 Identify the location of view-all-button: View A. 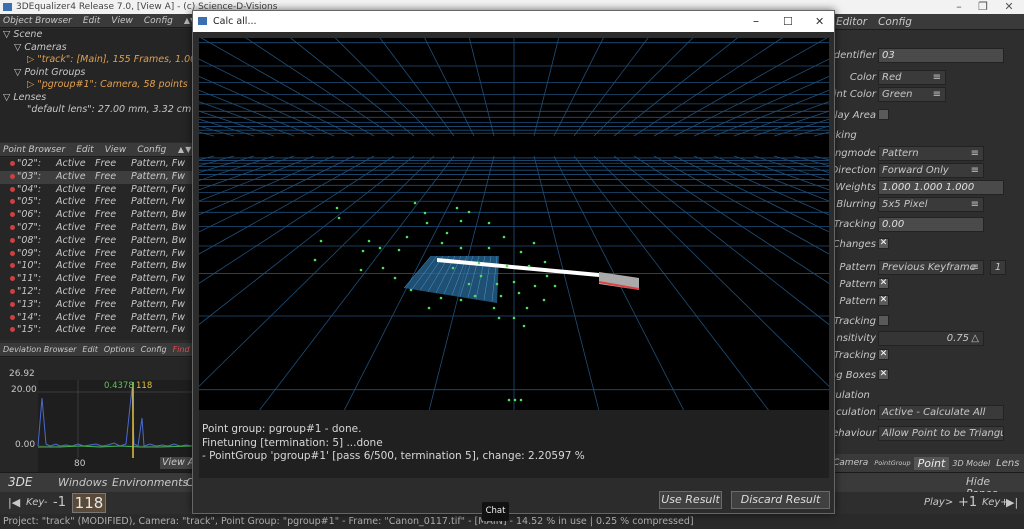
(176, 463).